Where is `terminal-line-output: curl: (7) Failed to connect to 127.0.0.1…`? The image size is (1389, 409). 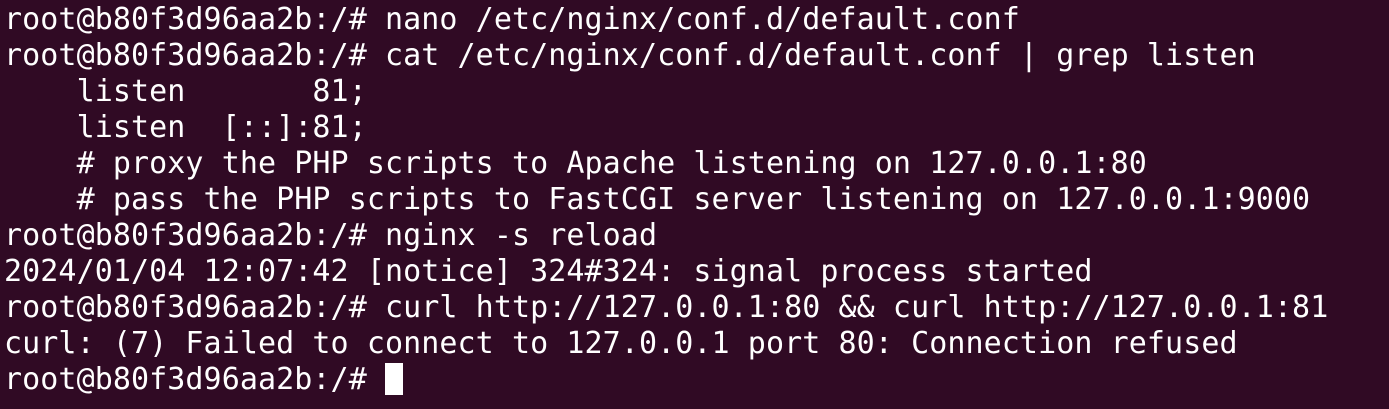
terminal-line-output: curl: (7) Failed to connect to 127.0.0.1… is located at coordinates (621, 343).